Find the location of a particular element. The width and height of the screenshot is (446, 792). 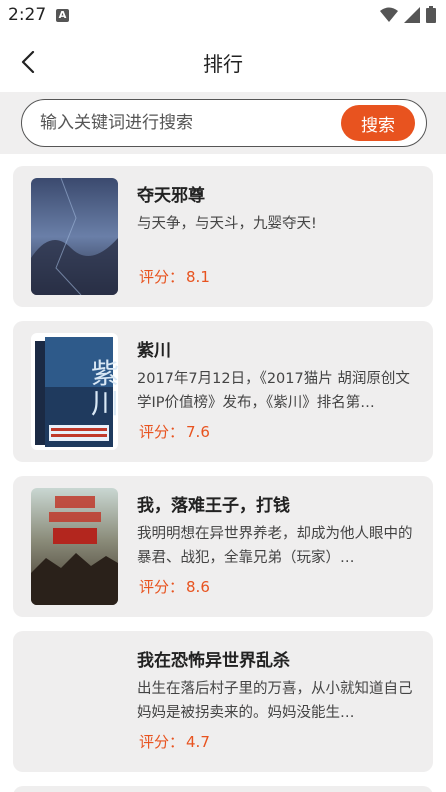

svg-text: 紫 is located at coordinates (104, 373).